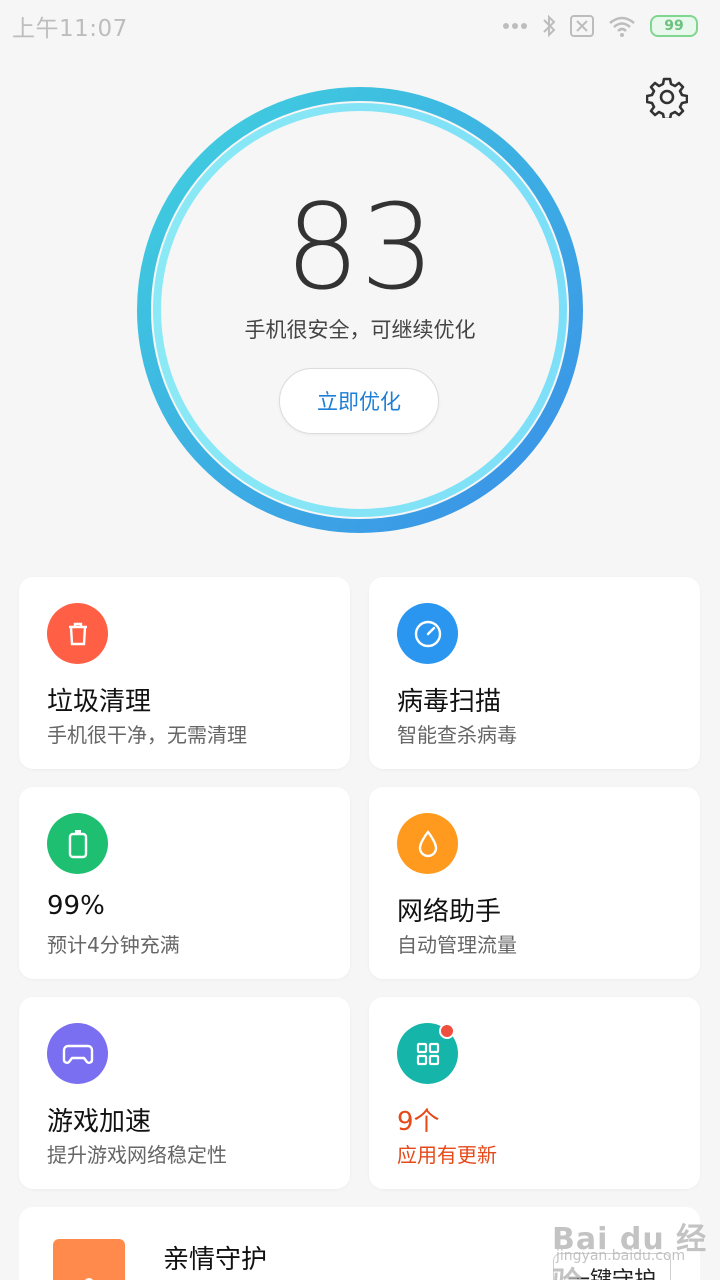  Describe the element at coordinates (427, 633) in the screenshot. I see `gauge-icon` at that location.